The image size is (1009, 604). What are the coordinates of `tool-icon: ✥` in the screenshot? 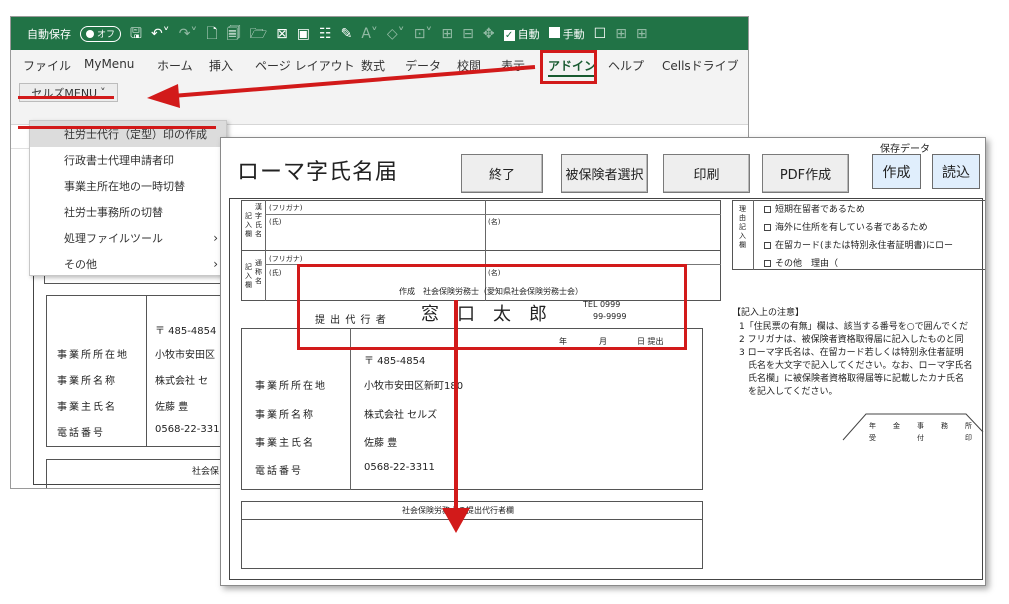 It's located at (489, 34).